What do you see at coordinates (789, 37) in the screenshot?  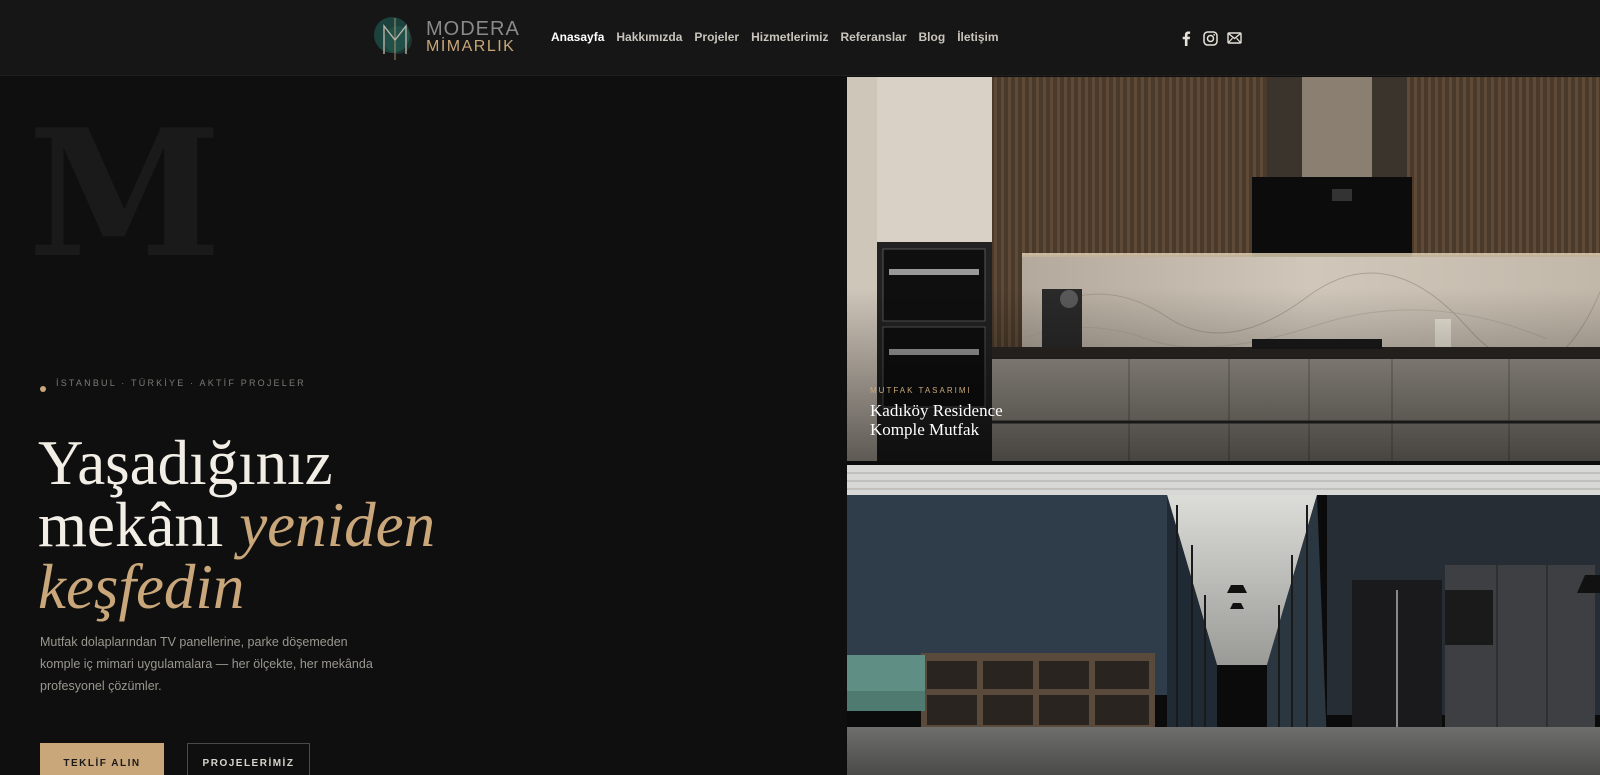 I see `nav-item-hizmetlerimiz: Hizmetlerimiz` at bounding box center [789, 37].